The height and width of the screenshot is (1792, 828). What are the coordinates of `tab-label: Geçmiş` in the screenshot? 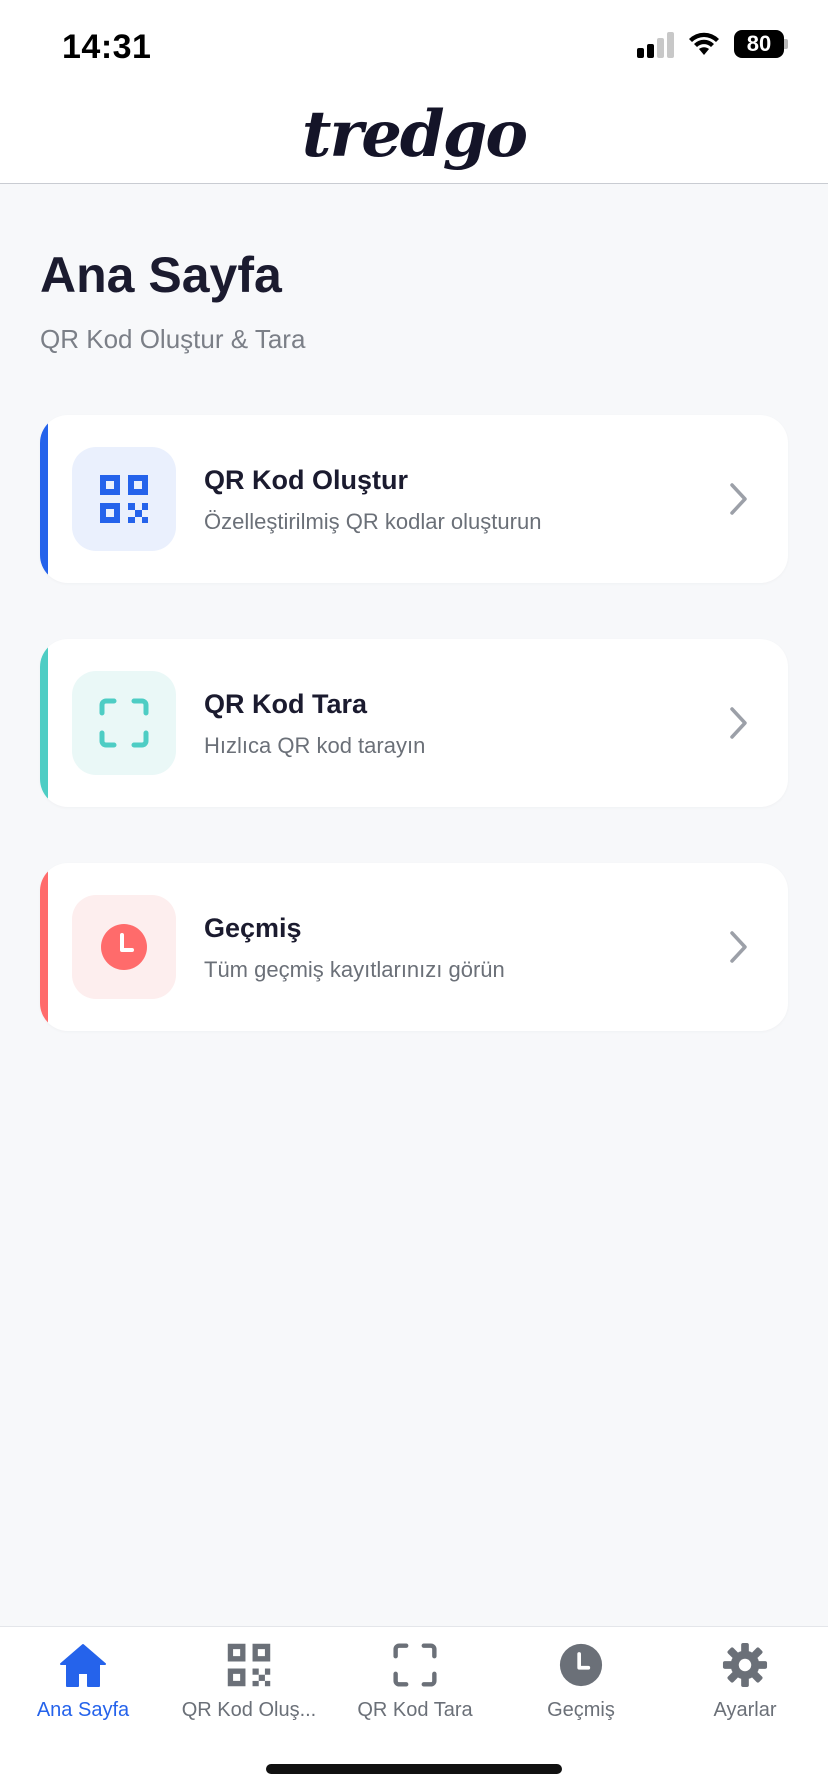 It's located at (581, 1710).